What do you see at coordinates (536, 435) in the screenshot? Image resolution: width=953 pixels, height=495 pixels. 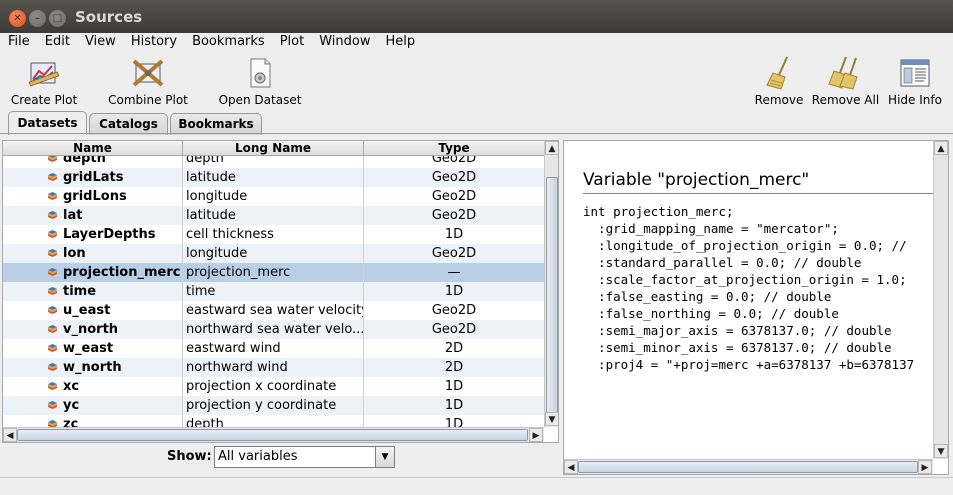 I see `scroll-right-icon: ▶` at bounding box center [536, 435].